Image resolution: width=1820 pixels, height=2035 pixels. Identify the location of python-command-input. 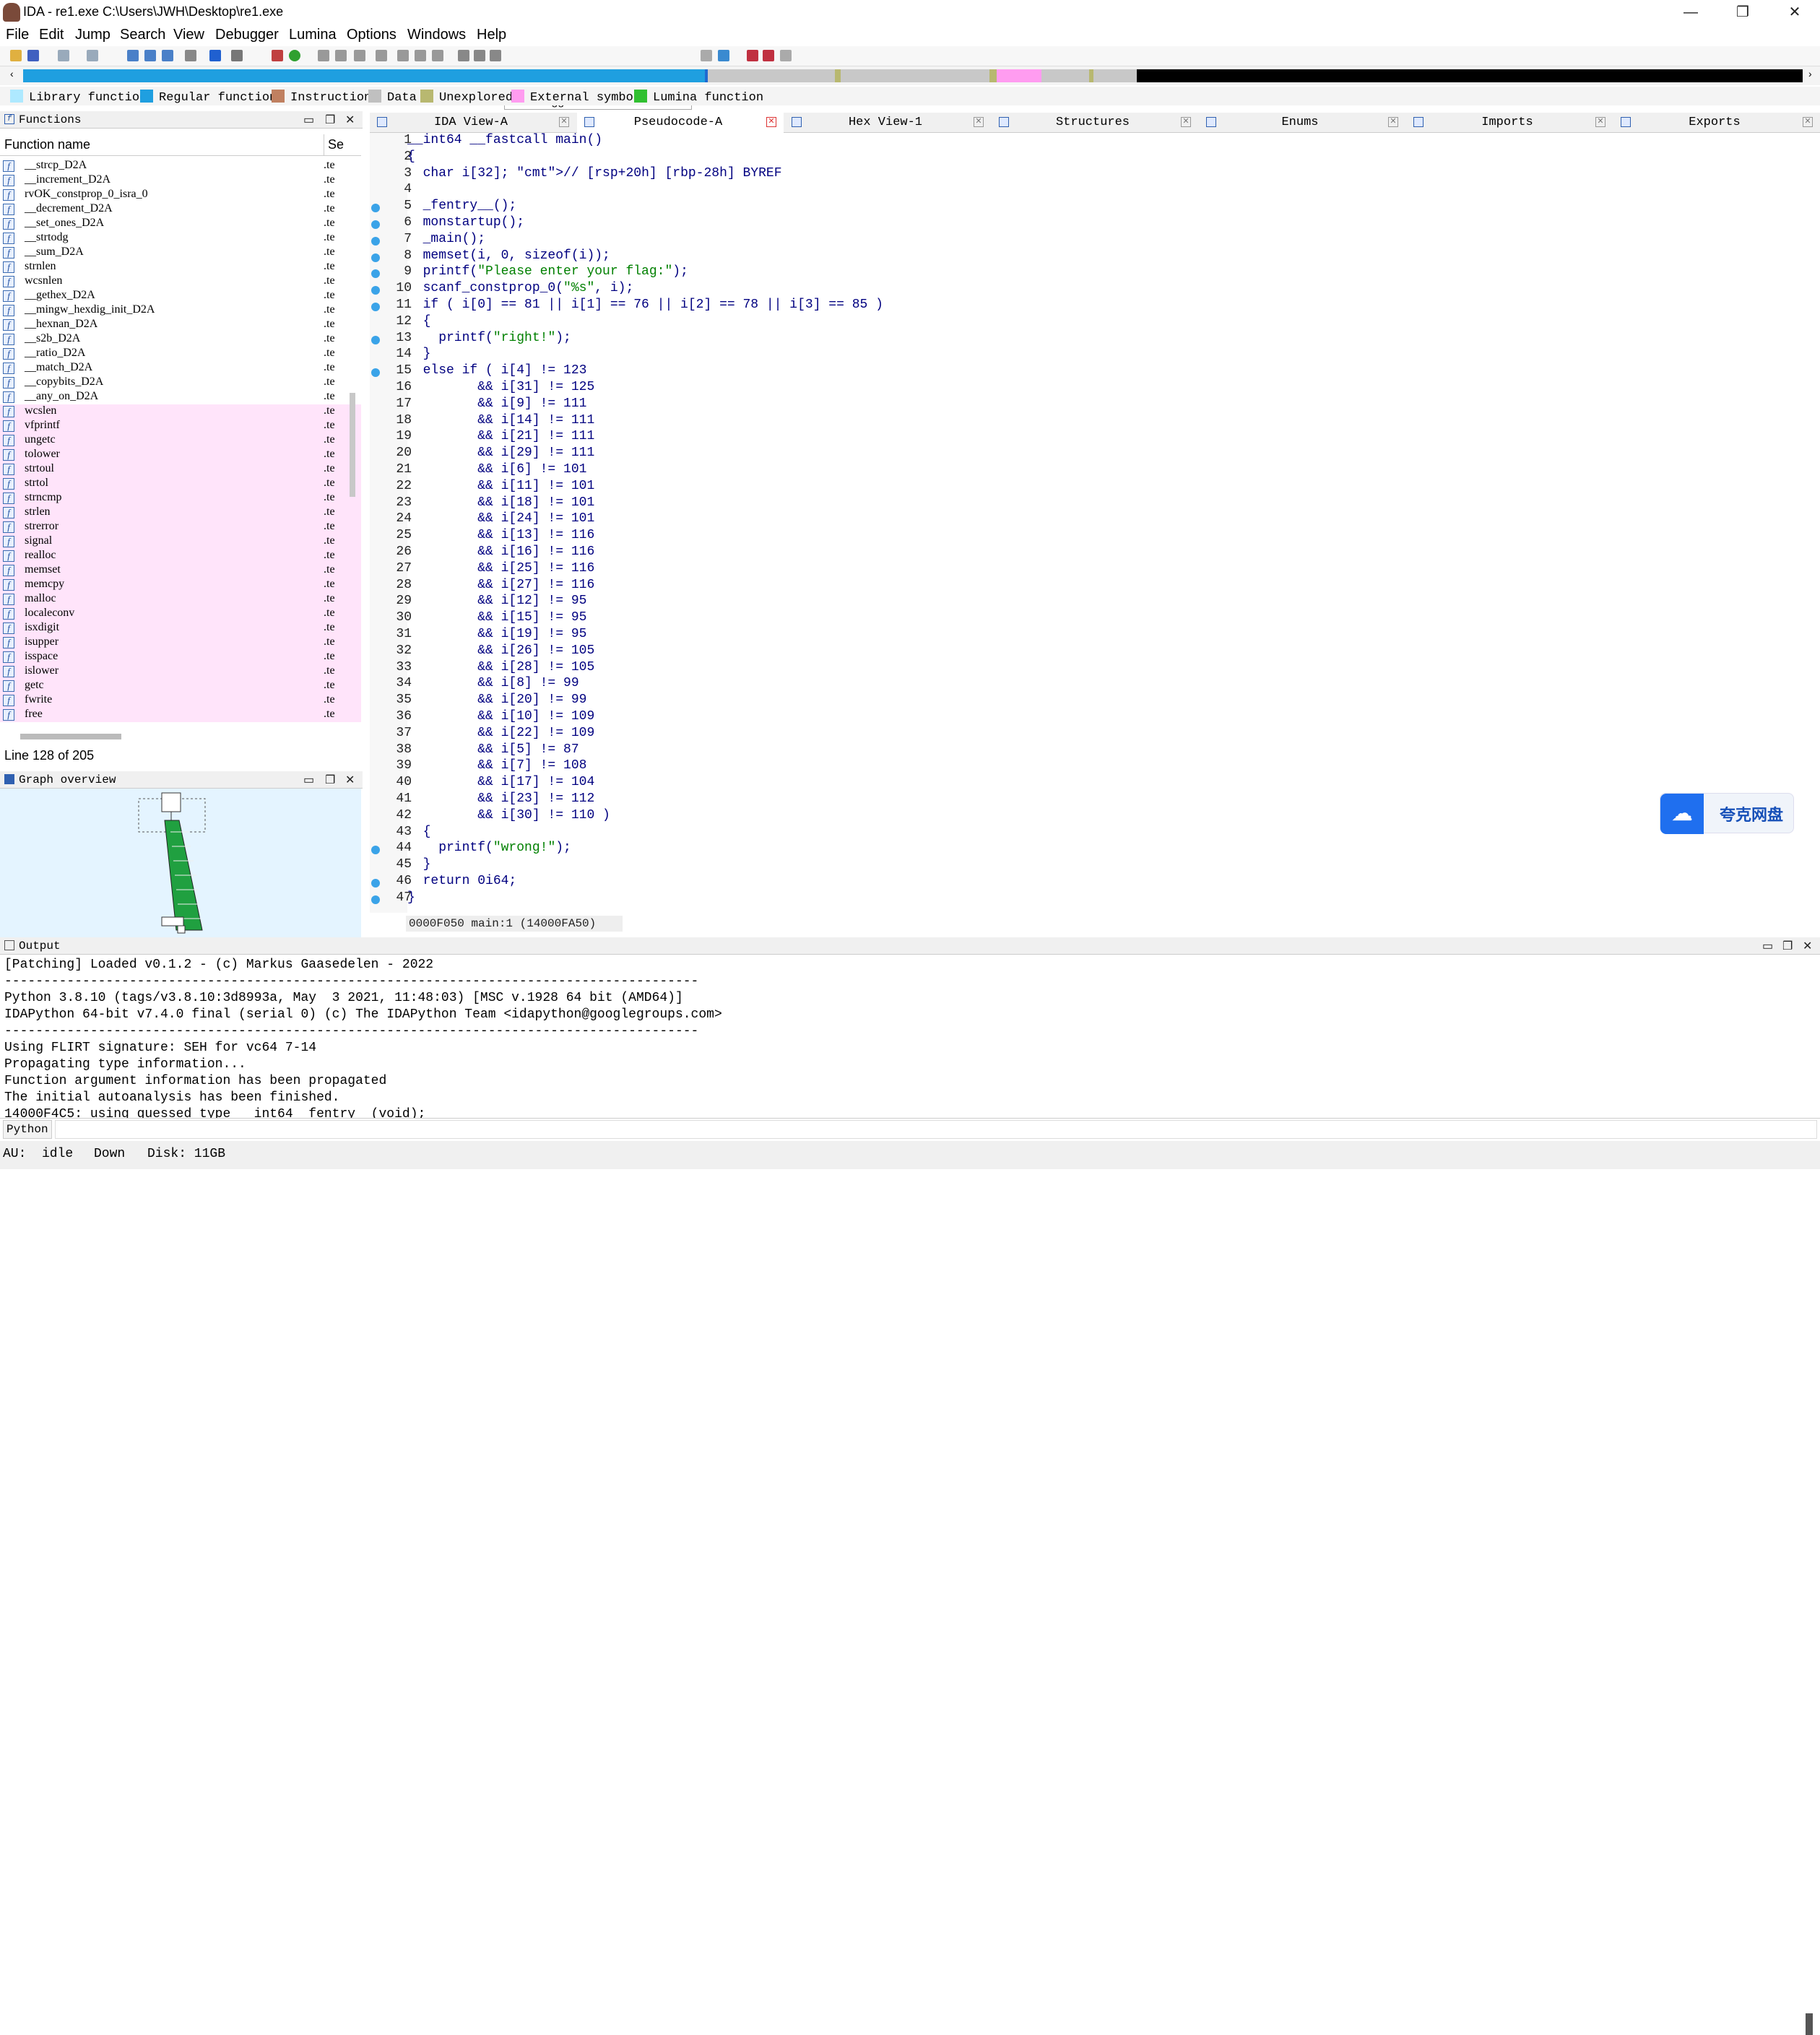
(936, 1129).